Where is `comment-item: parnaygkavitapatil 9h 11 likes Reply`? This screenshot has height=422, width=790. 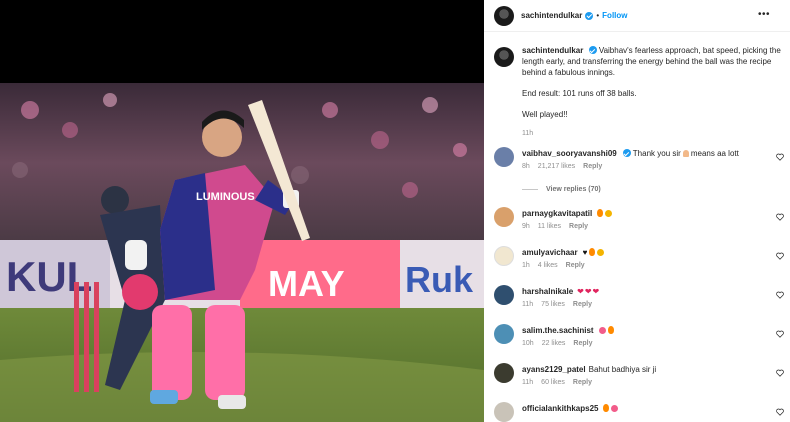
comment-item: parnaygkavitapatil 9h 11 likes Reply is located at coordinates (639, 221).